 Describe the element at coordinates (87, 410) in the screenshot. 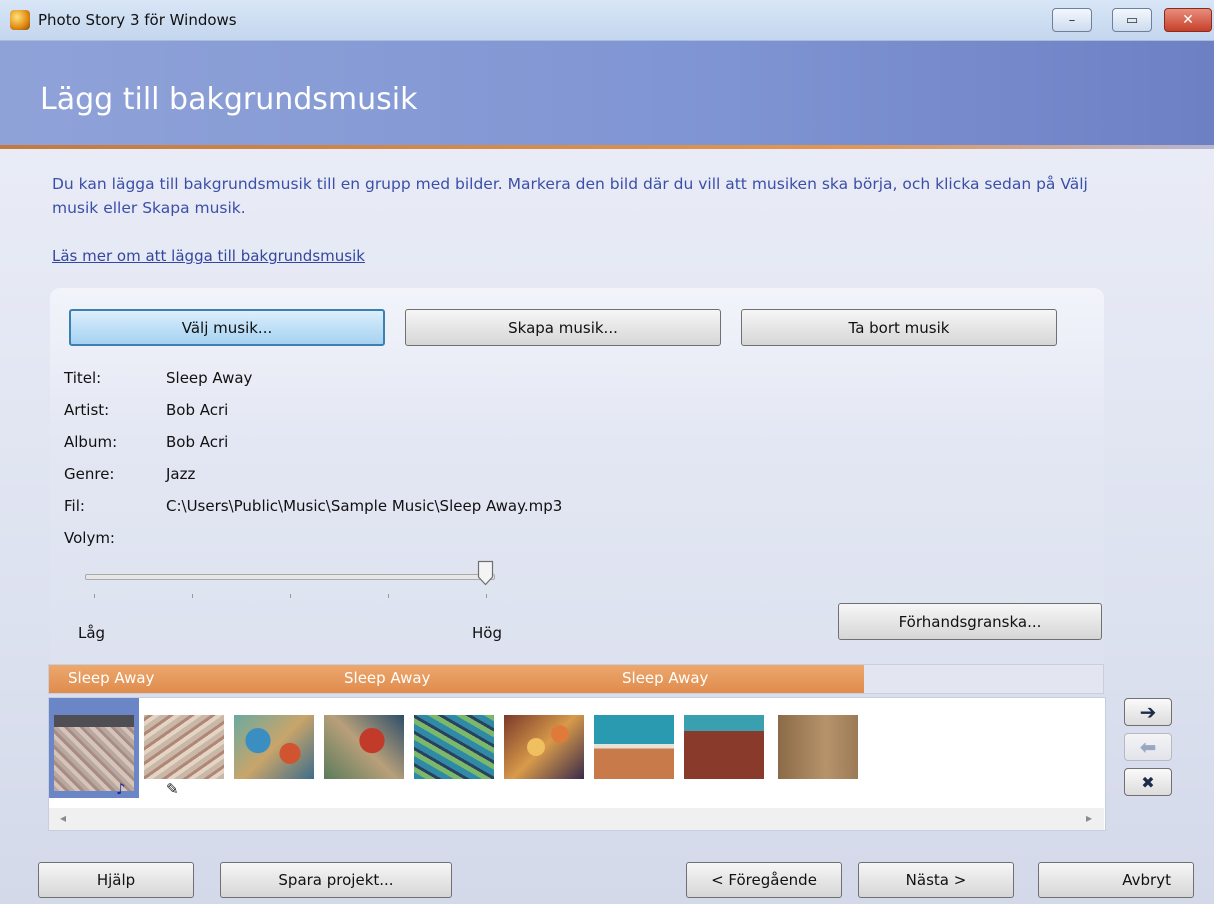

I see `artist-label: Artist:` at that location.